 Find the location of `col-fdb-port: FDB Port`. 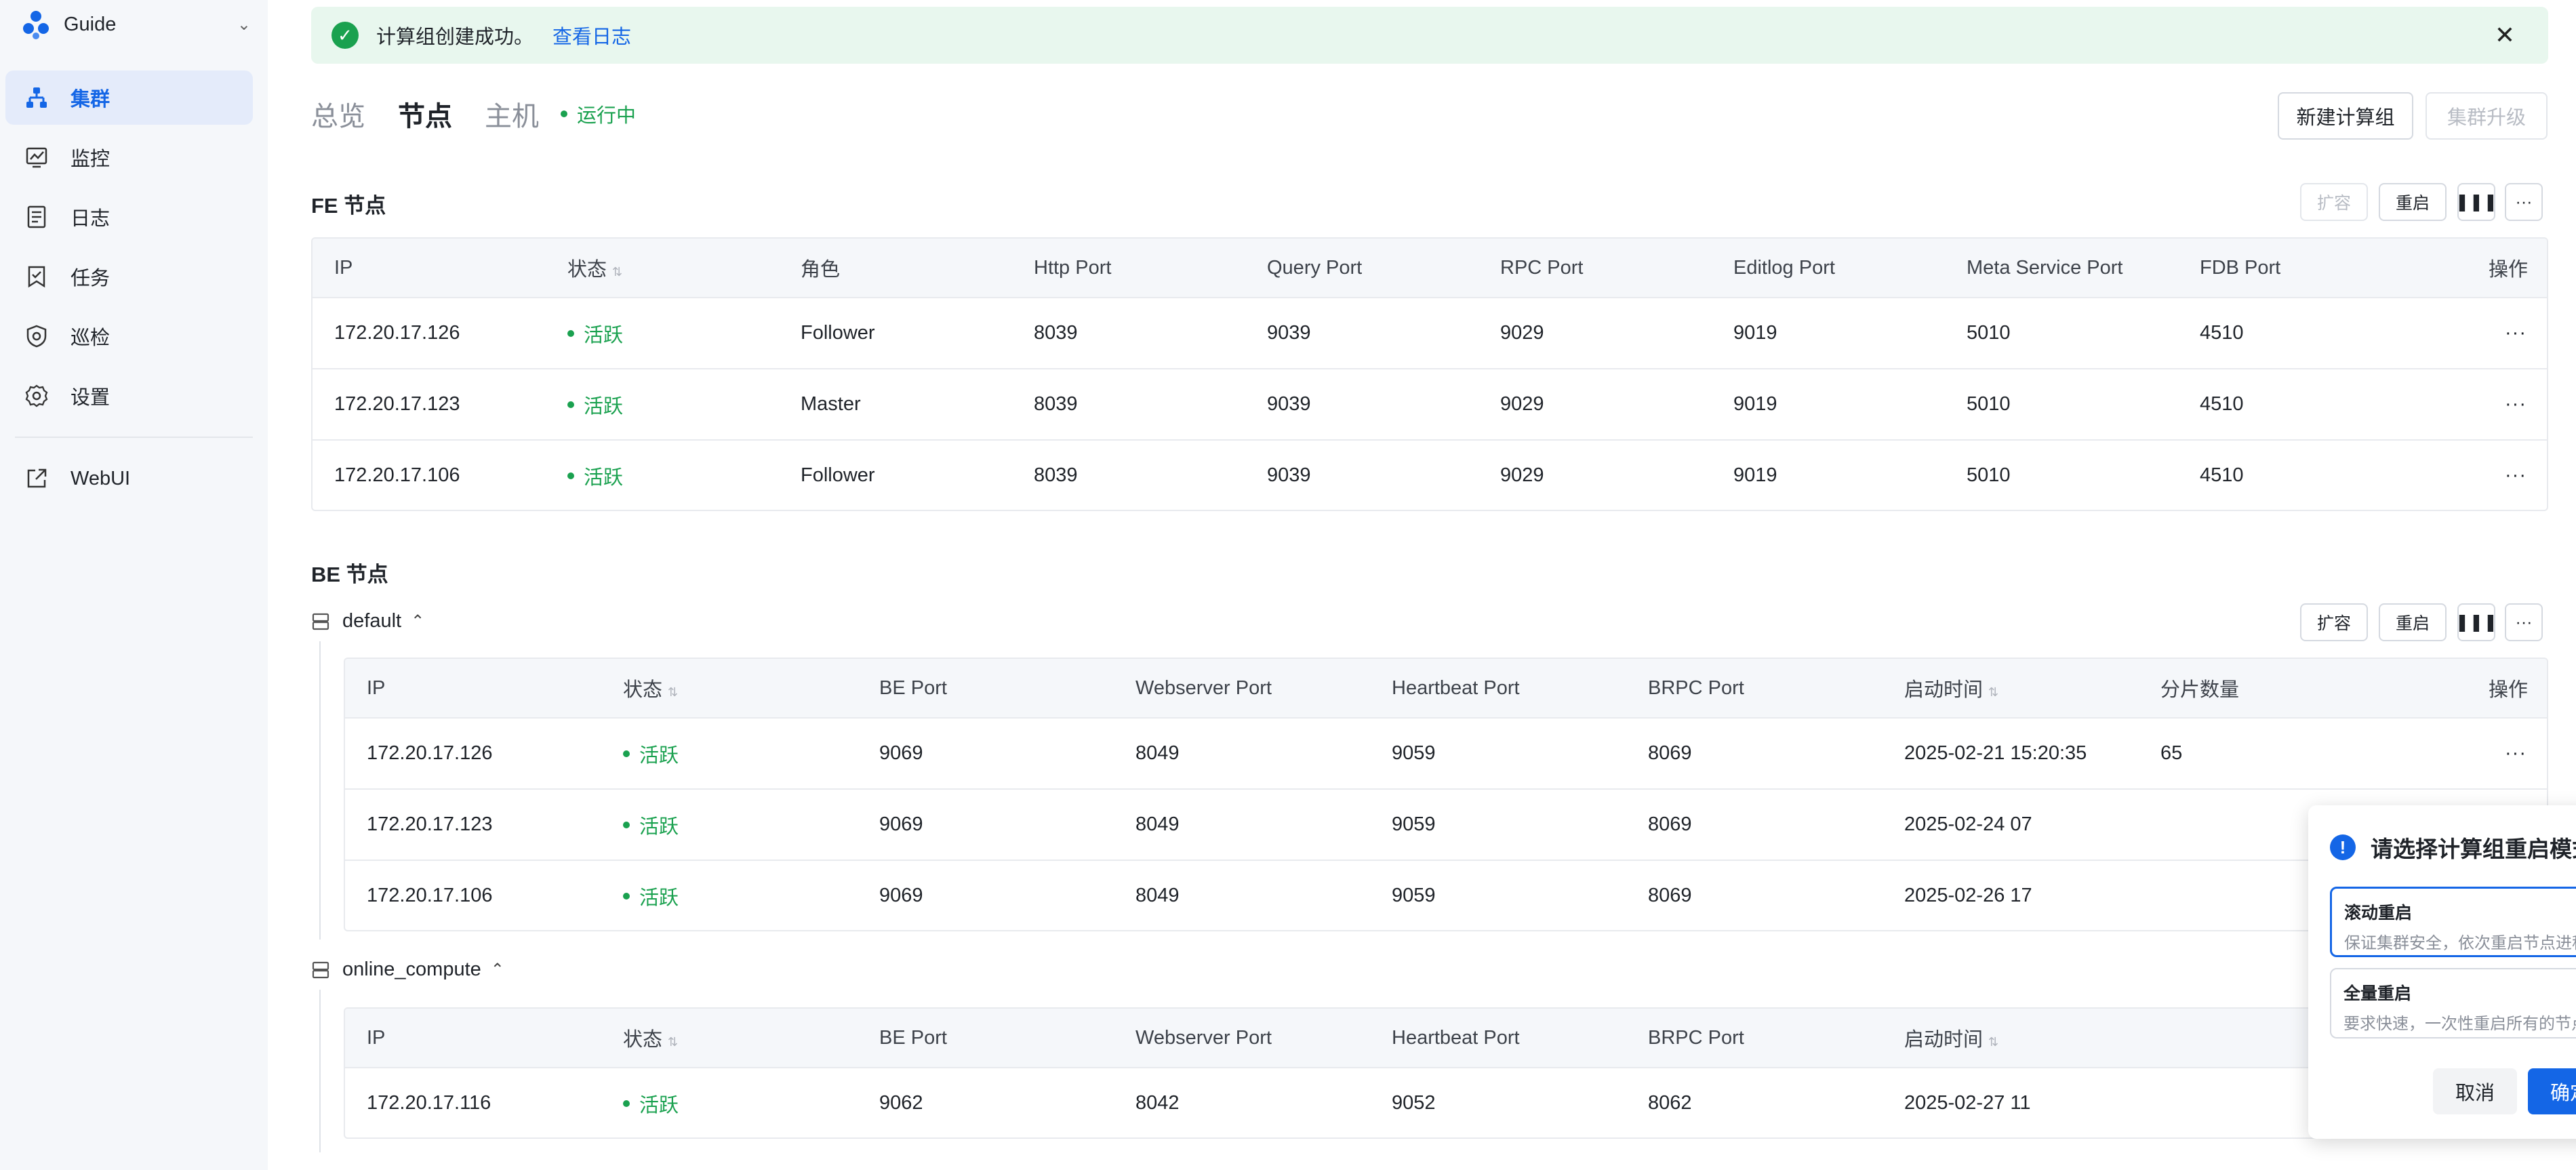

col-fdb-port: FDB Port is located at coordinates (2240, 267).